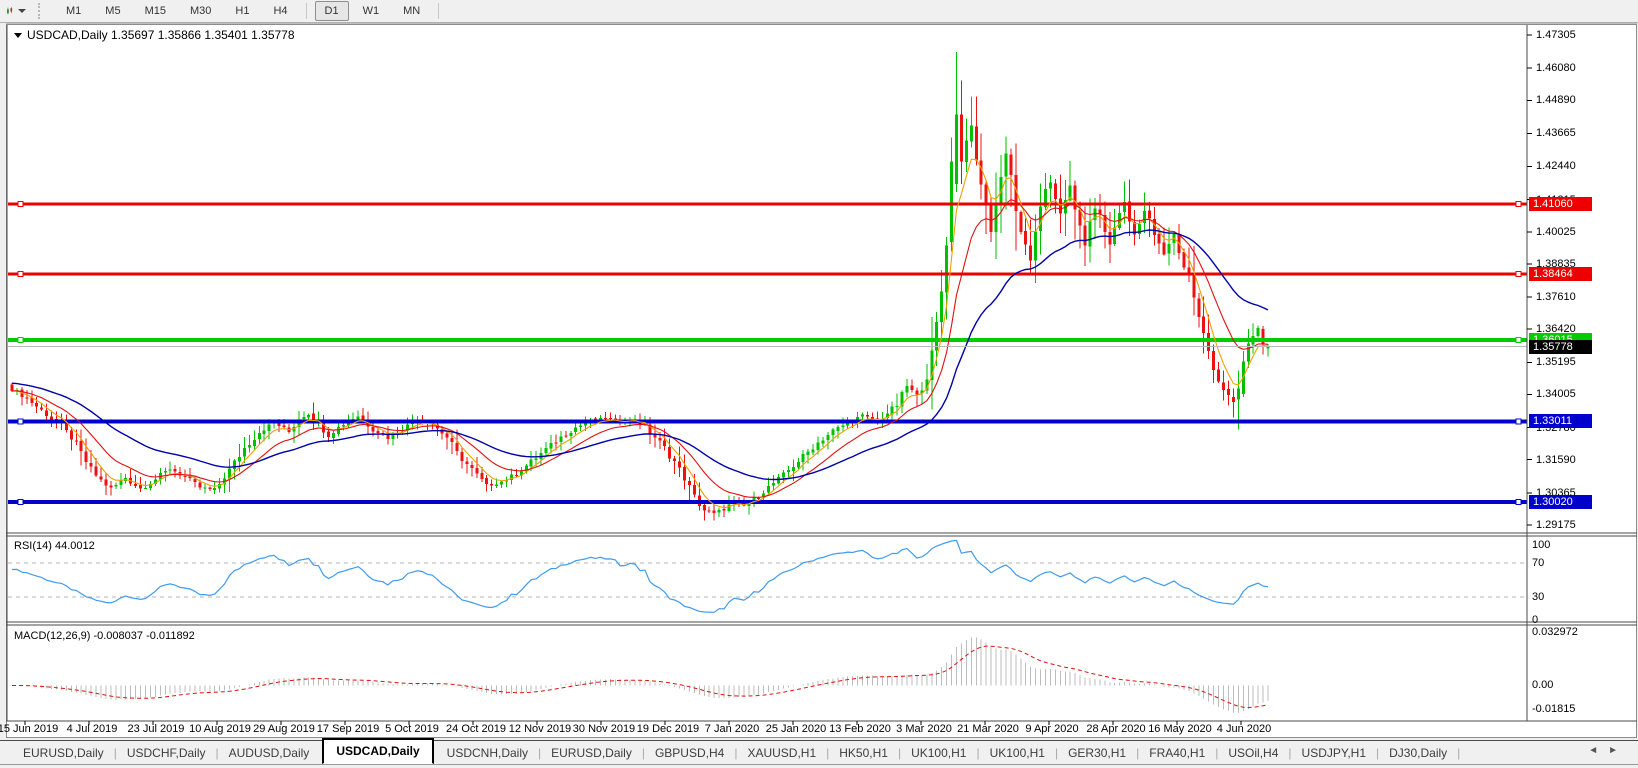 Image resolution: width=1638 pixels, height=768 pixels. I want to click on timeframe-button-M1: M1, so click(73, 11).